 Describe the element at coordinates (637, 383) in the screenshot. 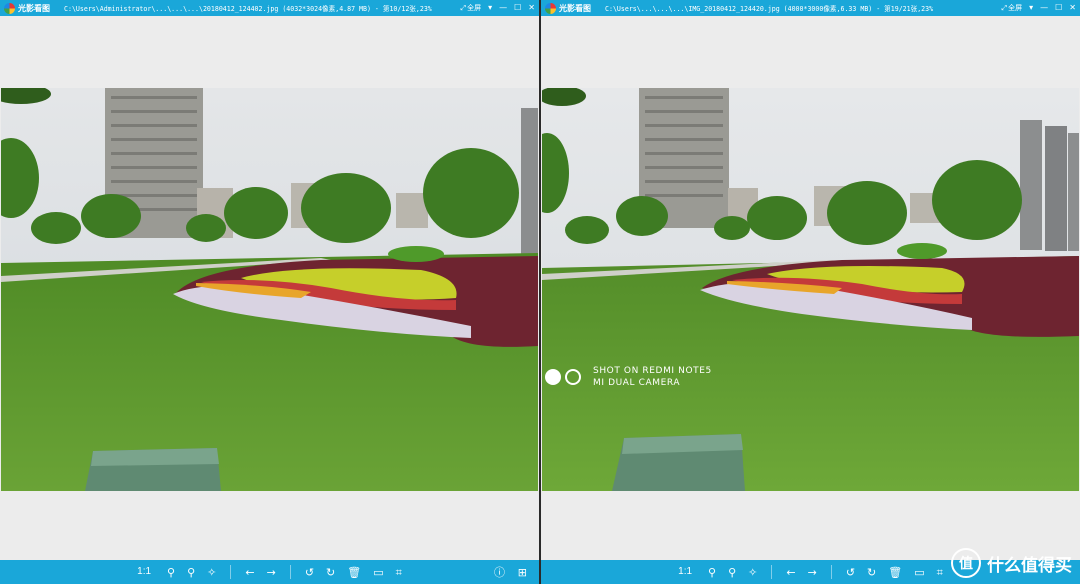

I see `watermark-line2: MI DUAL CAMERA` at that location.